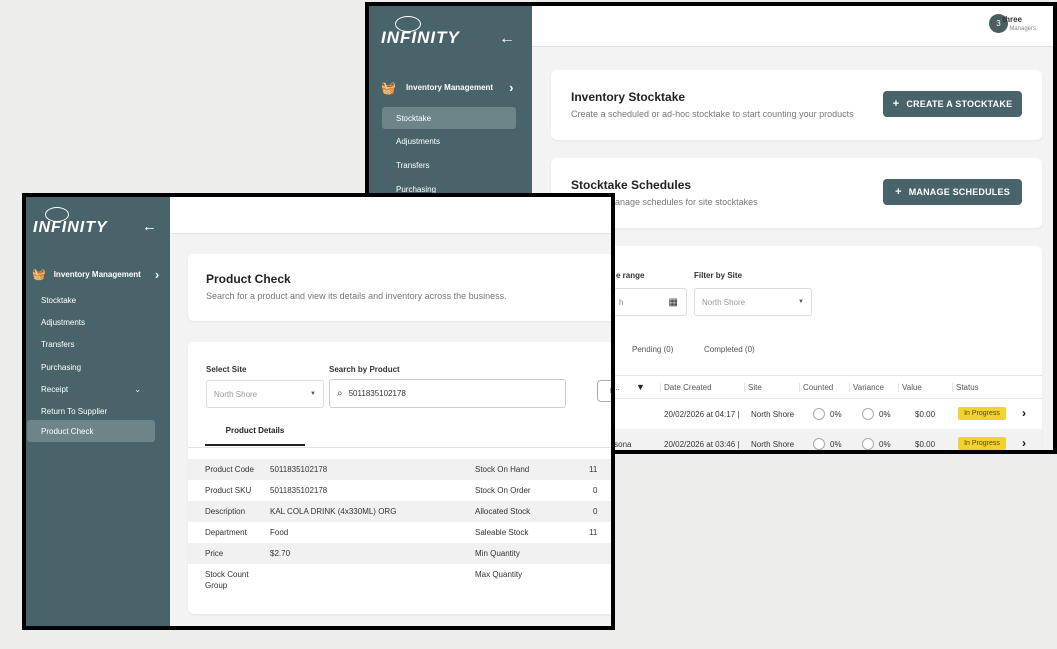 This screenshot has height=649, width=1057. What do you see at coordinates (214, 553) in the screenshot?
I see `detail-label: Price` at bounding box center [214, 553].